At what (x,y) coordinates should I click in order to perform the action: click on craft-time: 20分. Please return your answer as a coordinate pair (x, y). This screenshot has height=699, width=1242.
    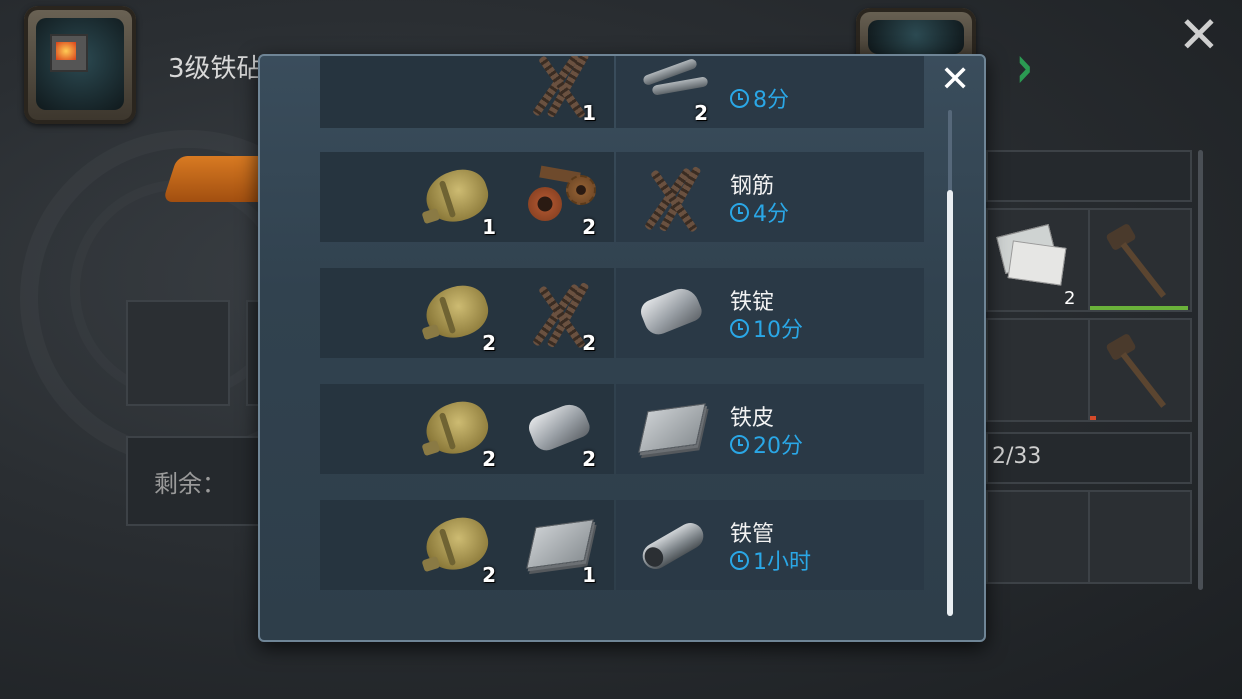
    Looking at the image, I should click on (766, 444).